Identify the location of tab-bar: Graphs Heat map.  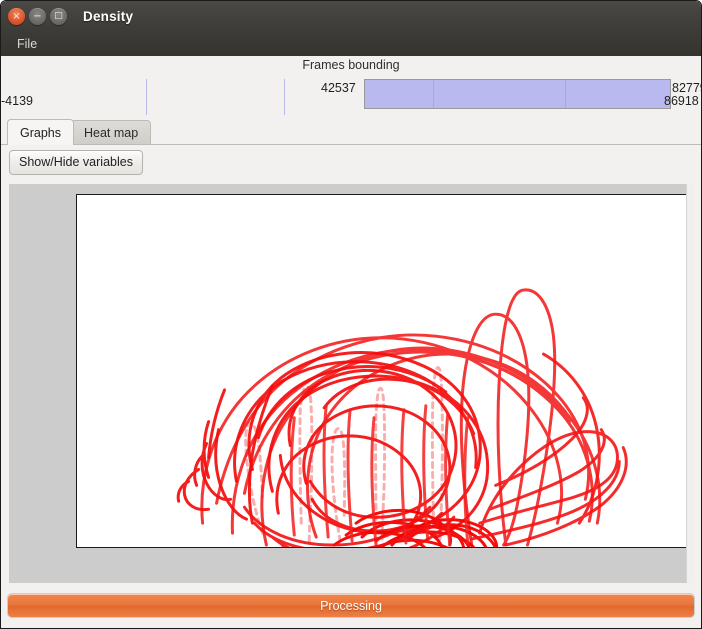
(351, 132).